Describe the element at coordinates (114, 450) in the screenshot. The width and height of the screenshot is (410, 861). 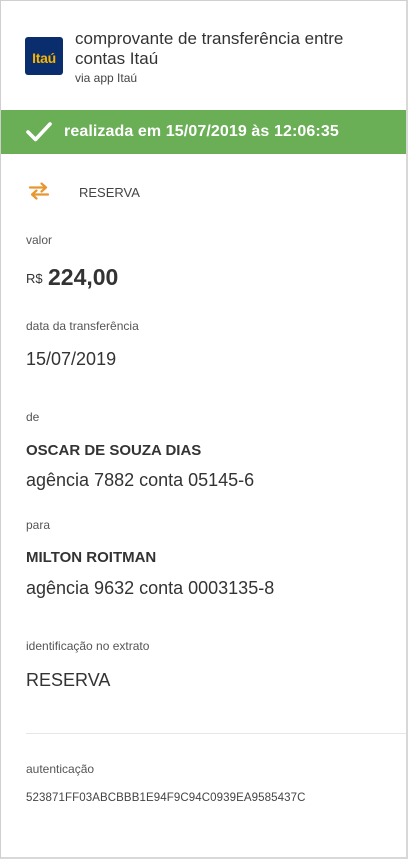
I see `from-name: OSCAR DE SOUZA DIAS` at that location.